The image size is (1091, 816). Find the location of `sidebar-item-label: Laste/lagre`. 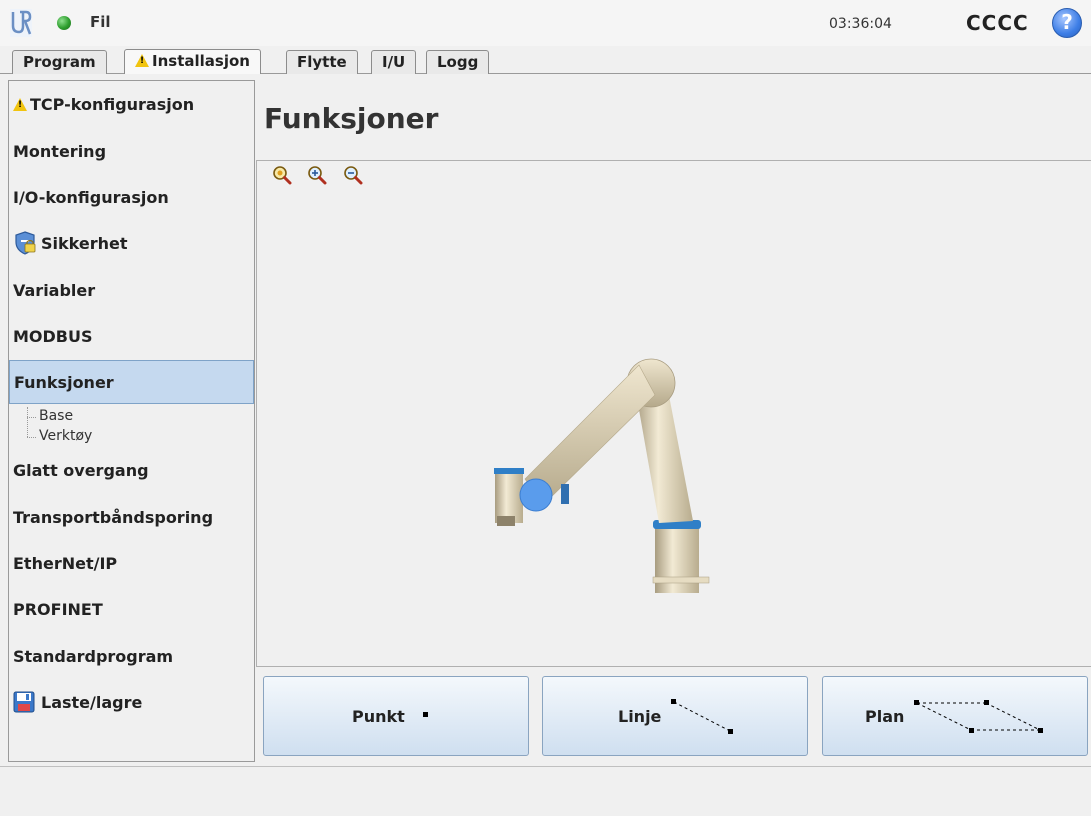

sidebar-item-label: Laste/lagre is located at coordinates (92, 702).